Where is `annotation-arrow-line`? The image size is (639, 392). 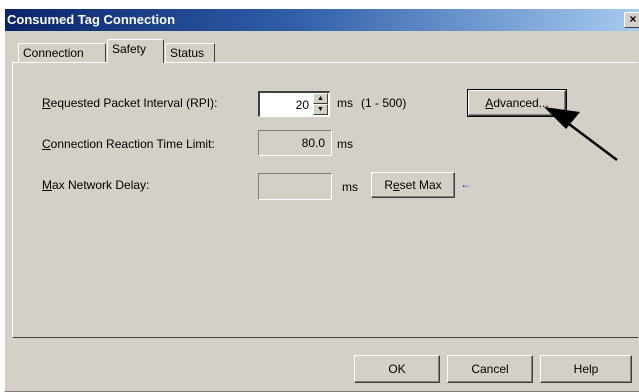
annotation-arrow-line is located at coordinates (591, 140).